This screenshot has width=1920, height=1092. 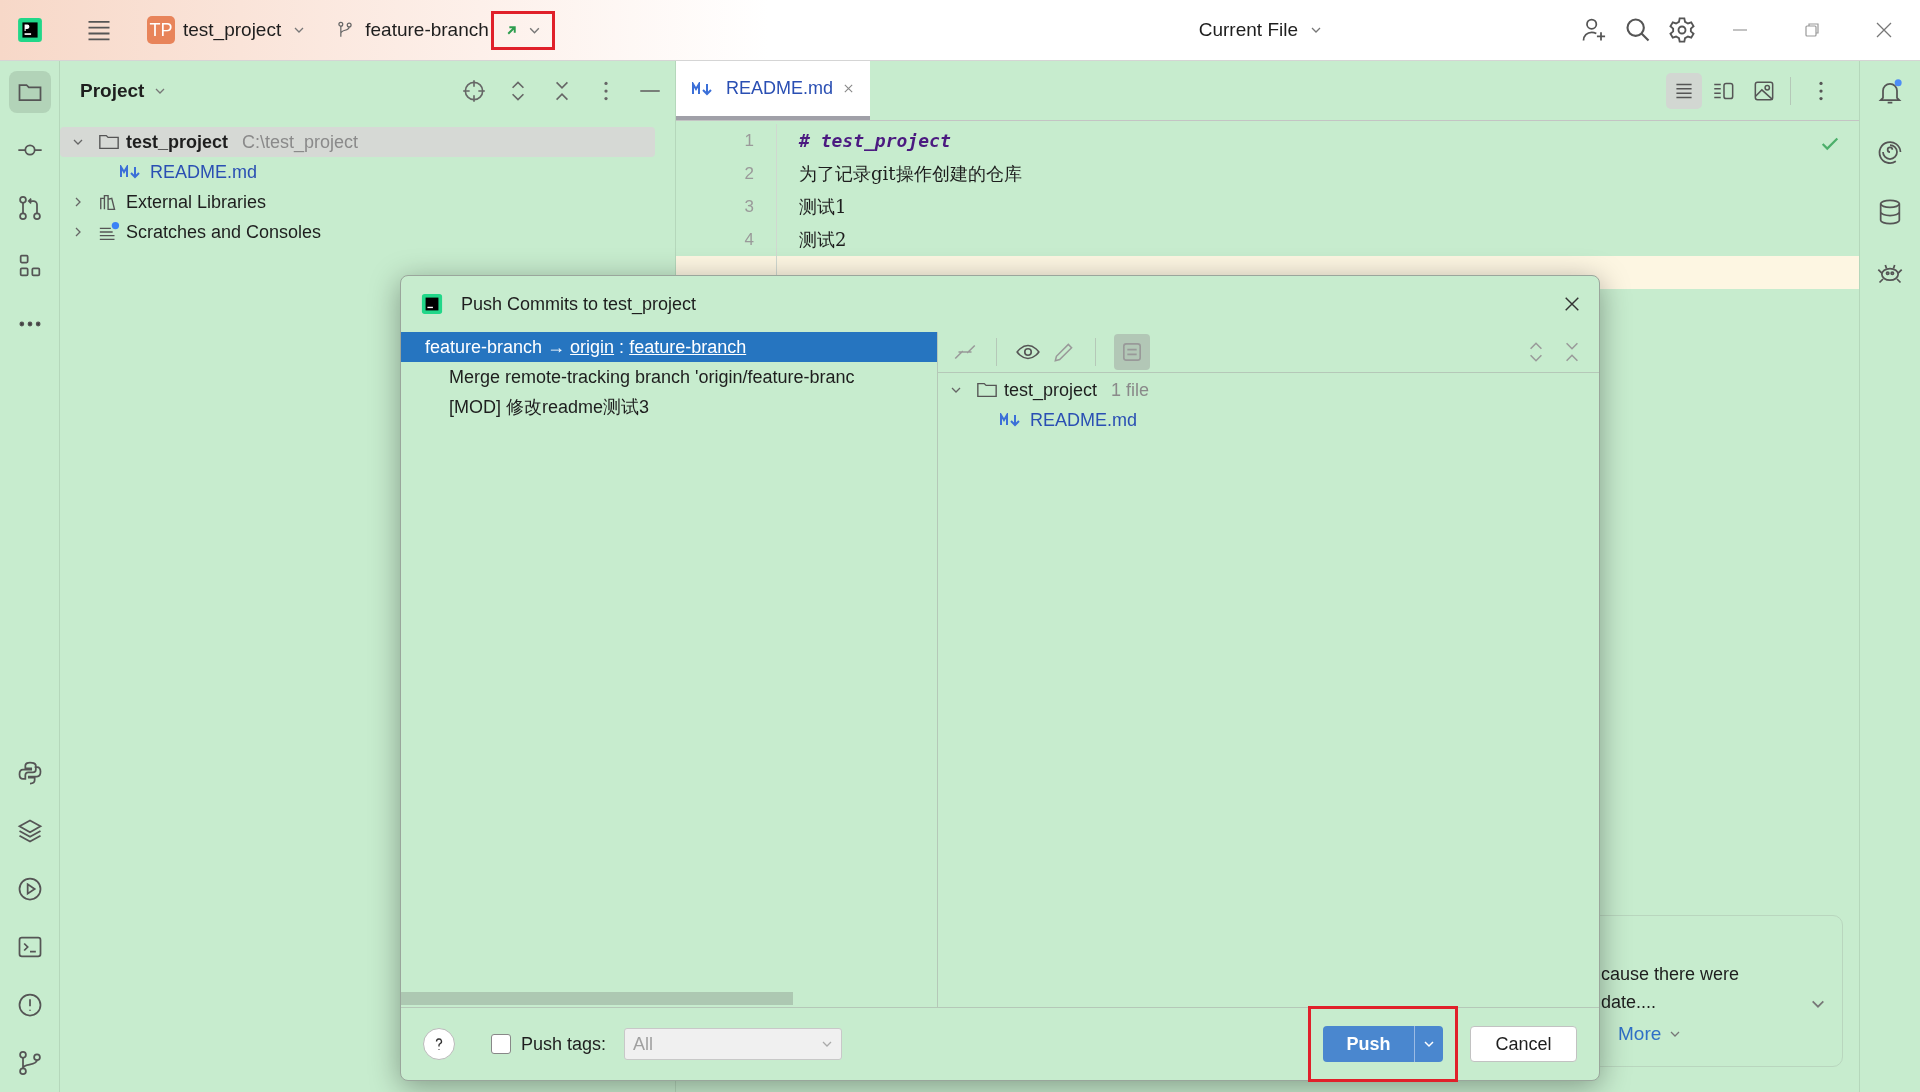 I want to click on line-number: 4, so click(x=749, y=239).